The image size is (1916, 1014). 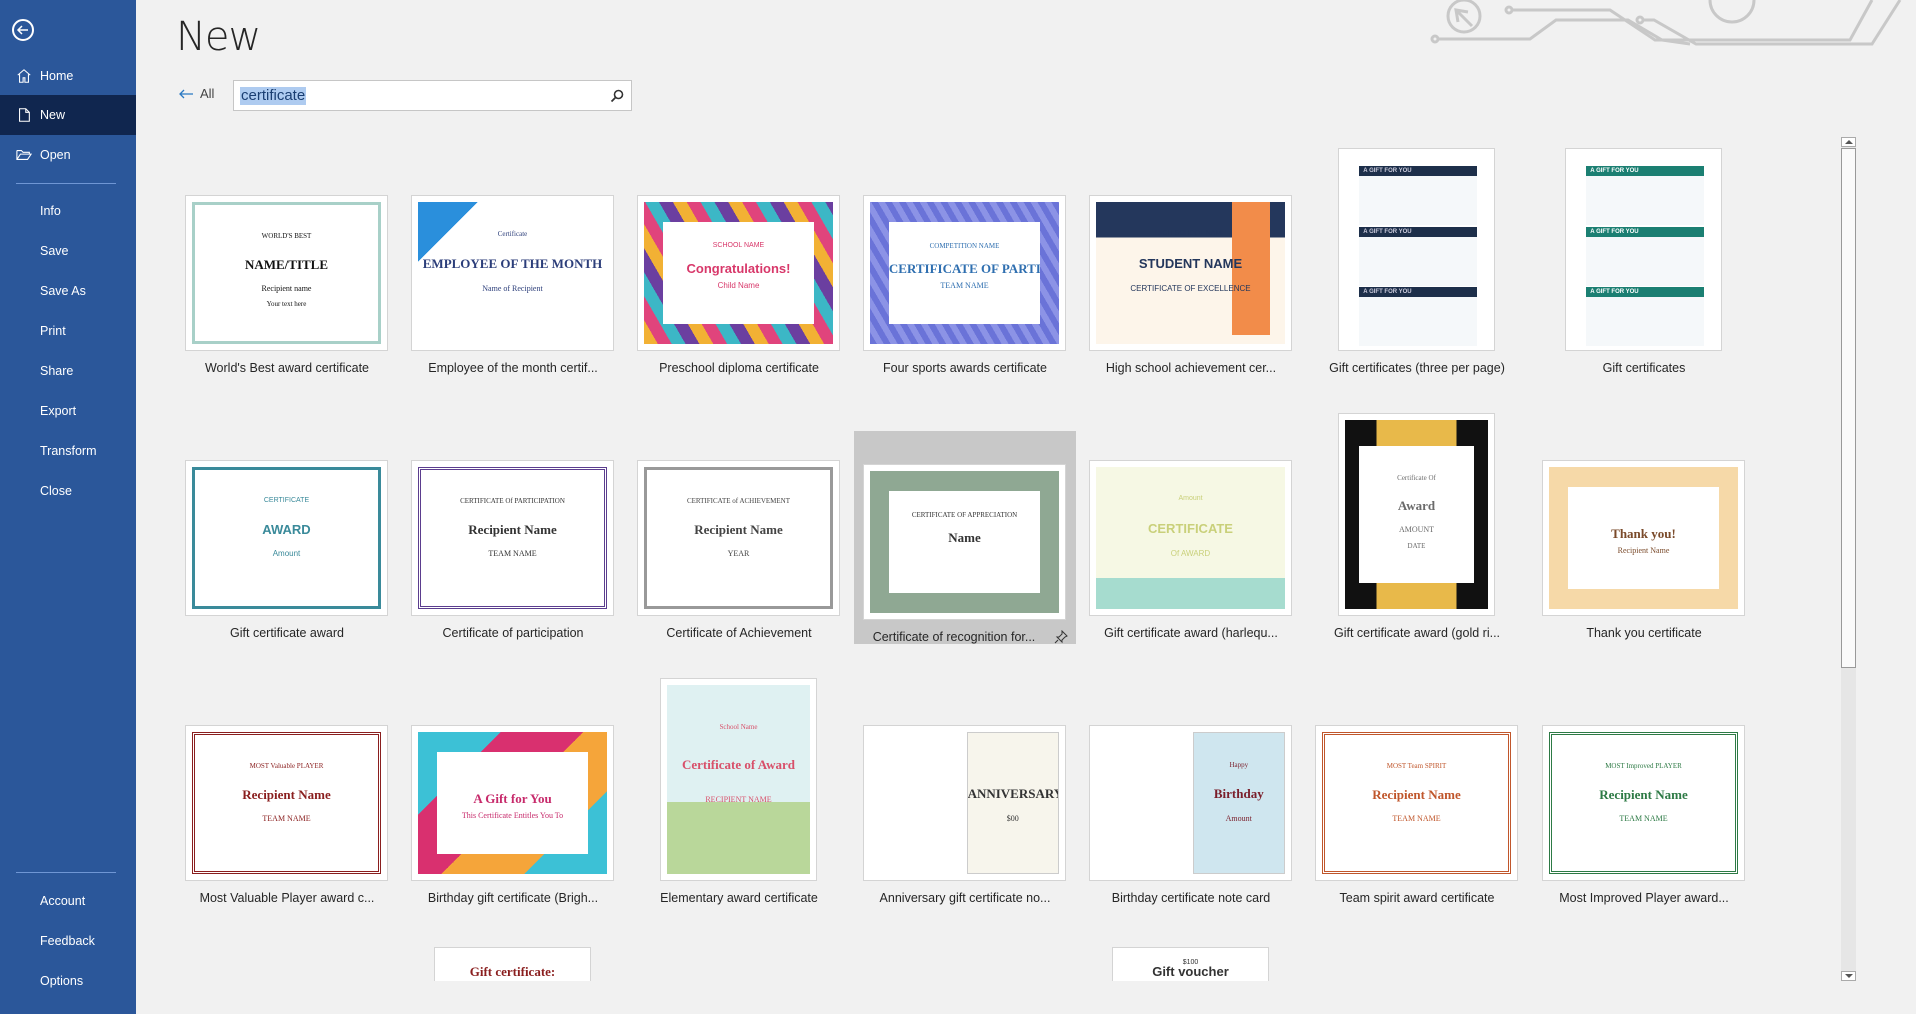 I want to click on thumbnail-text-top: MOST Team SPIRIT, so click(x=1416, y=766).